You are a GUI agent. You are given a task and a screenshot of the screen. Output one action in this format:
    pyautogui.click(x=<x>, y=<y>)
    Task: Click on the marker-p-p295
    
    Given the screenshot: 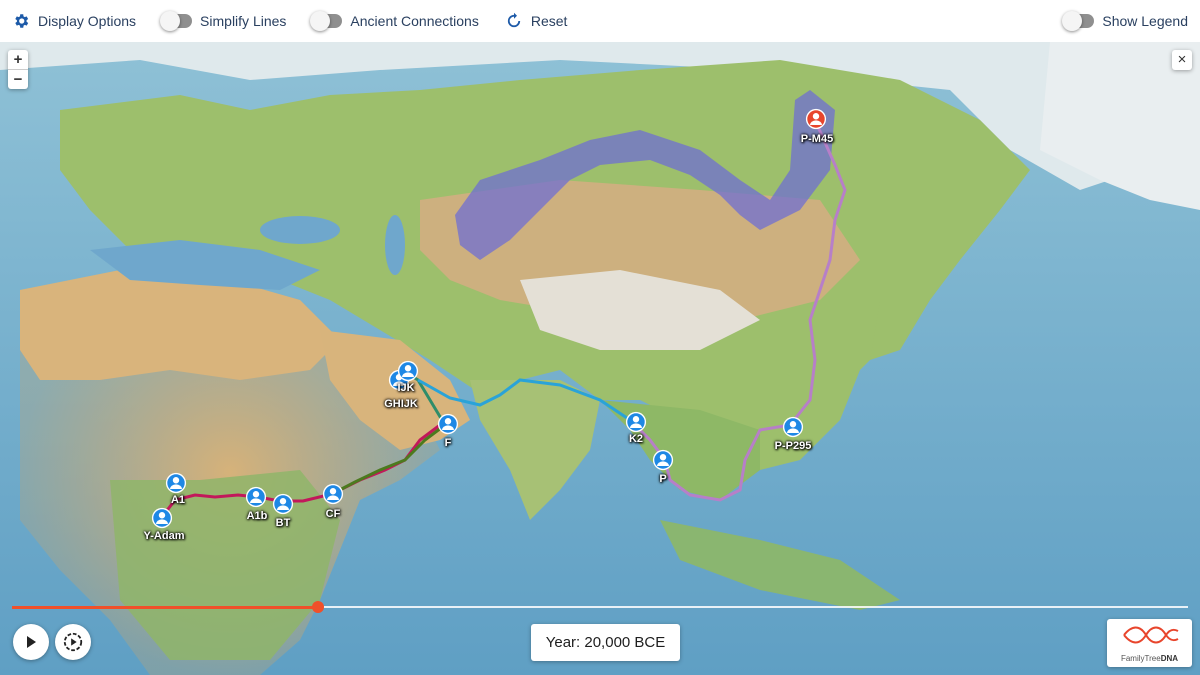 What is the action you would take?
    pyautogui.click(x=793, y=427)
    